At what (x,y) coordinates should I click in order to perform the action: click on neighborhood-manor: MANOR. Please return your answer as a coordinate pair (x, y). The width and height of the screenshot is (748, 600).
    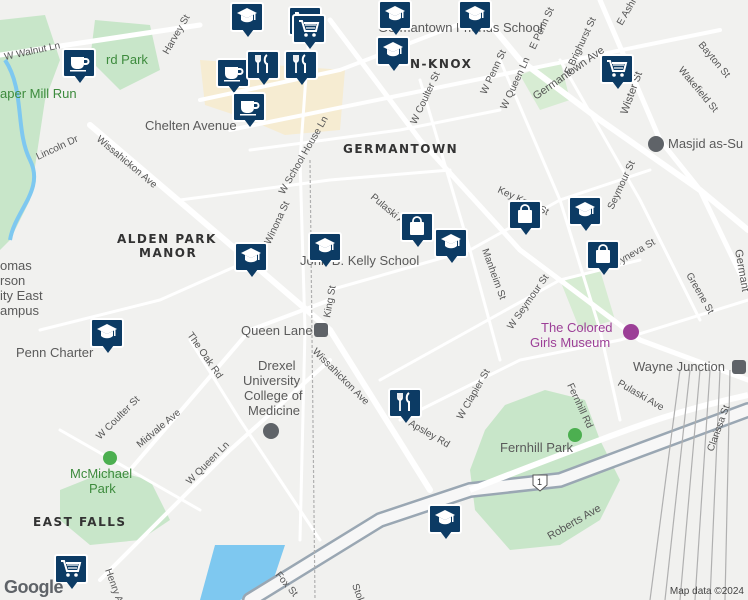
    Looking at the image, I should click on (168, 253).